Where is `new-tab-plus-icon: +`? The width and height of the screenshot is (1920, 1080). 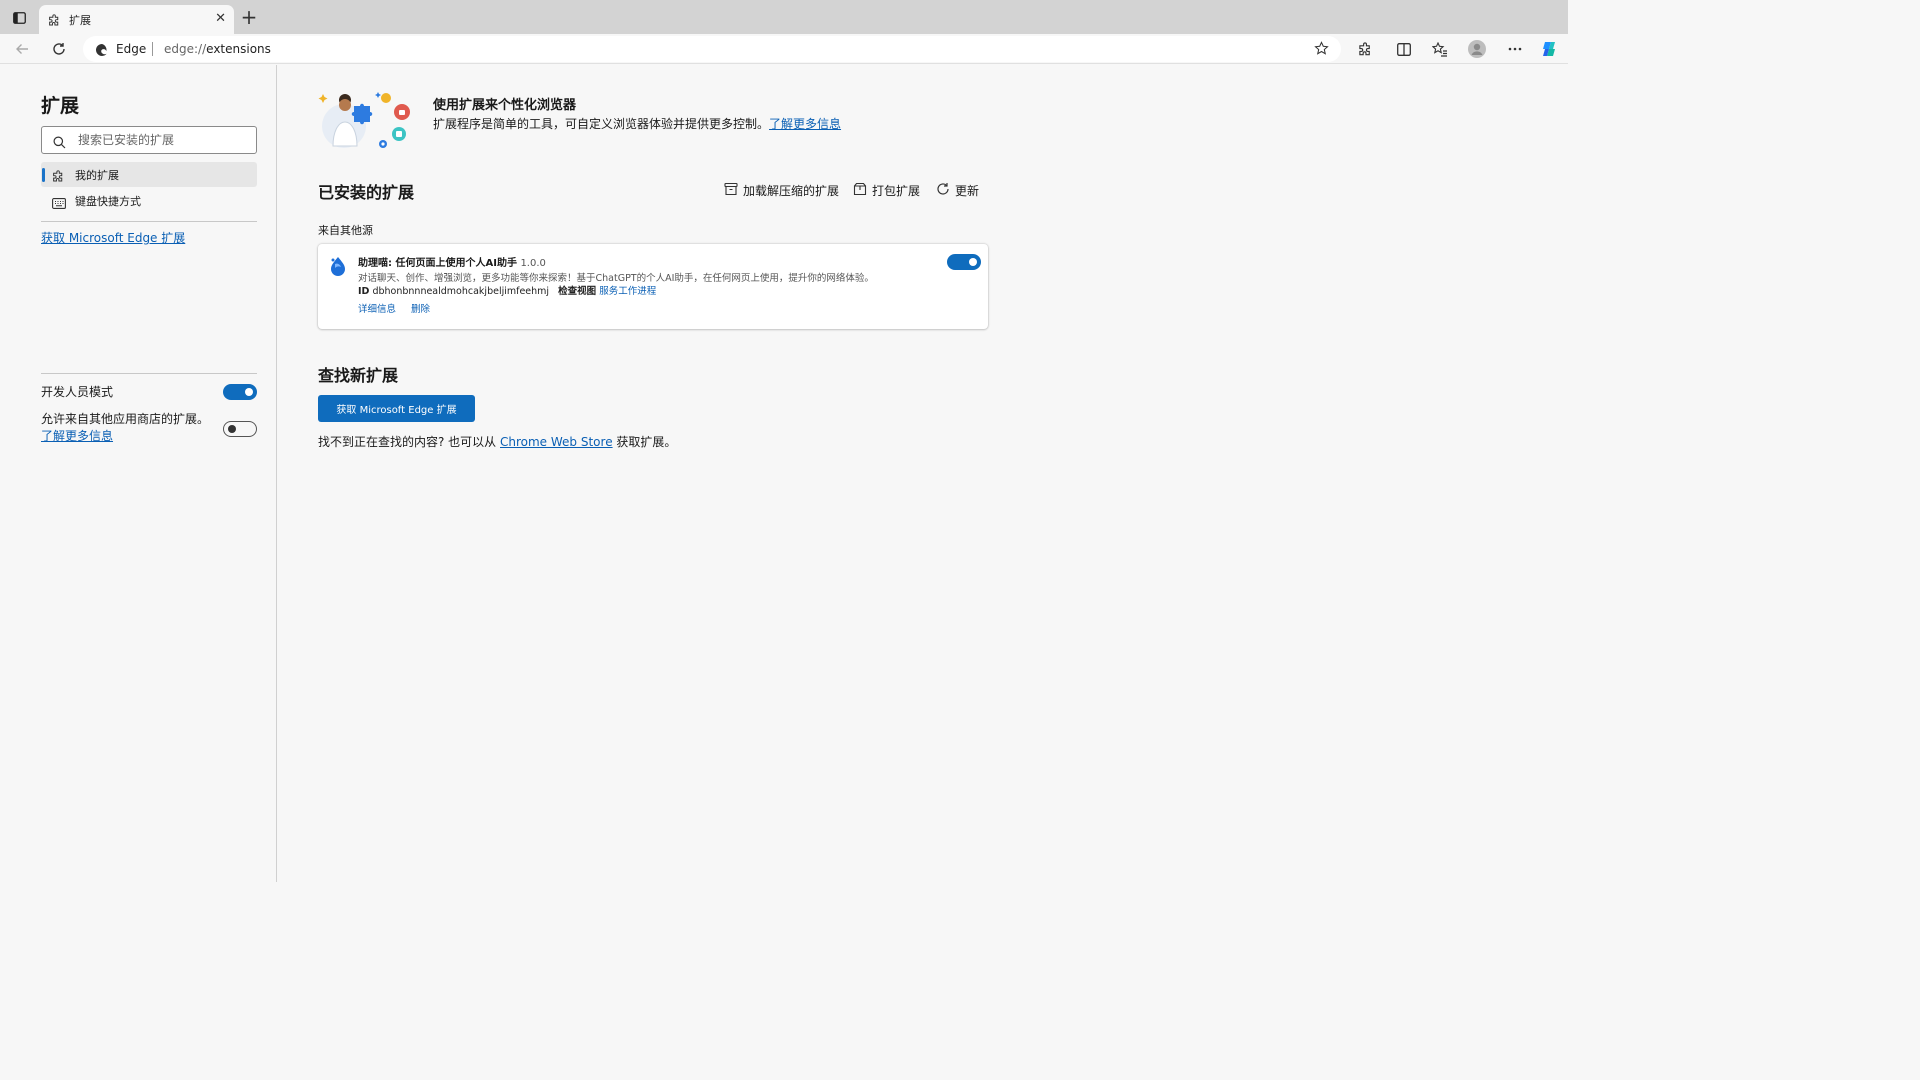 new-tab-plus-icon: + is located at coordinates (249, 17).